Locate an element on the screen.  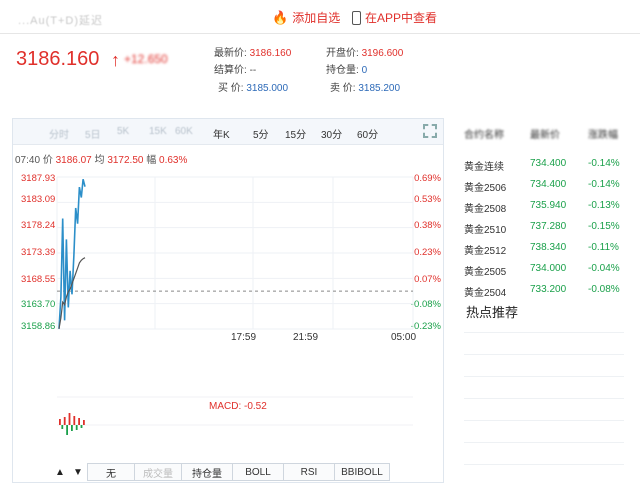
quote-bid-value: 3185.000 is located at coordinates (267, 88).